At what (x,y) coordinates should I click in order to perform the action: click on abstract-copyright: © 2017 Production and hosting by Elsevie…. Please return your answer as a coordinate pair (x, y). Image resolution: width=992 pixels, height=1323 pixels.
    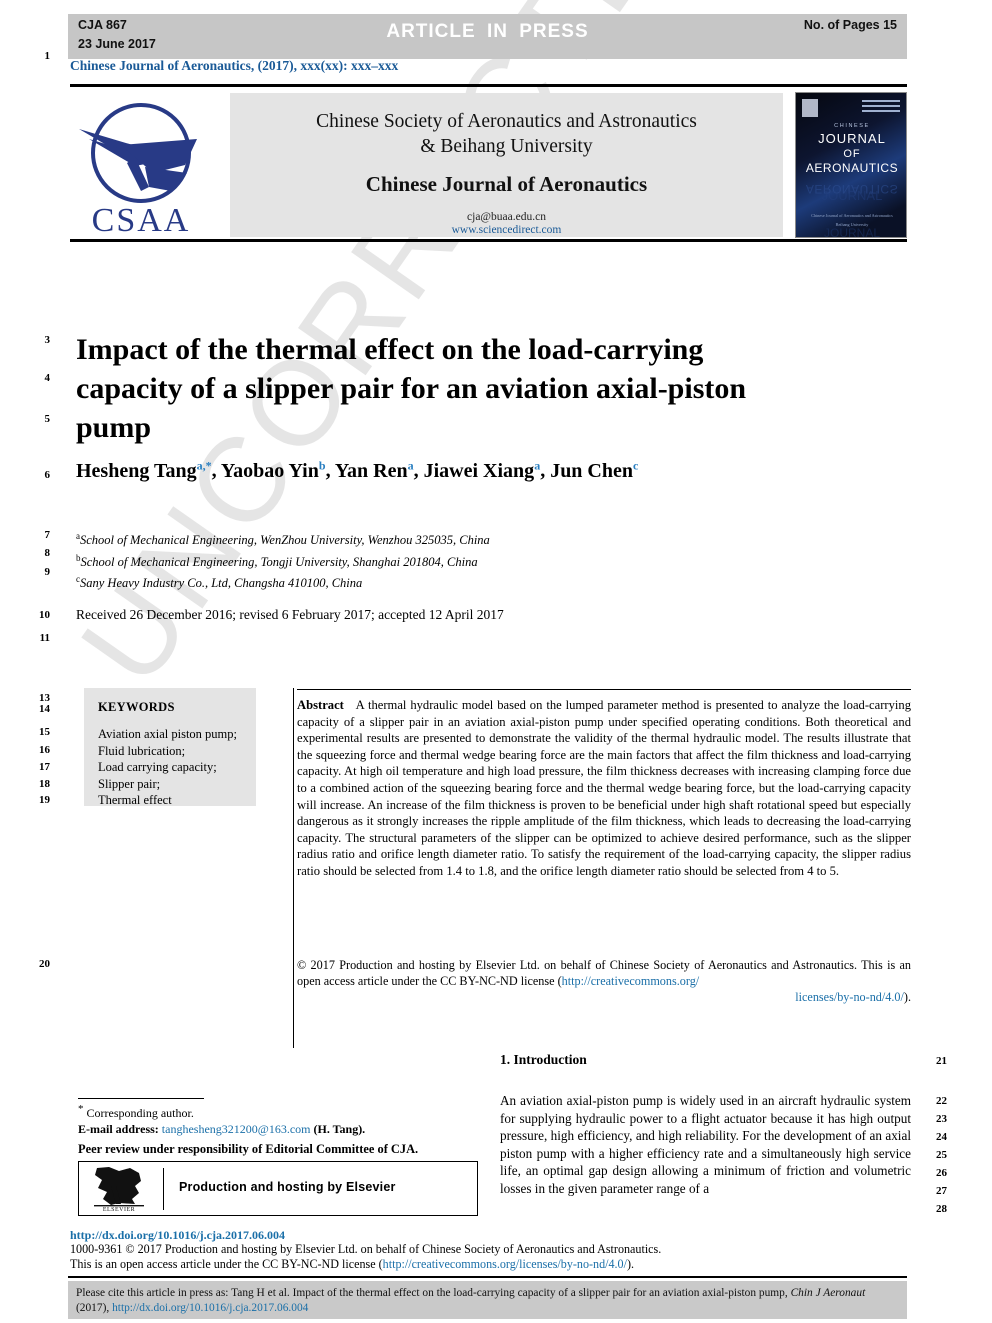
    Looking at the image, I should click on (604, 981).